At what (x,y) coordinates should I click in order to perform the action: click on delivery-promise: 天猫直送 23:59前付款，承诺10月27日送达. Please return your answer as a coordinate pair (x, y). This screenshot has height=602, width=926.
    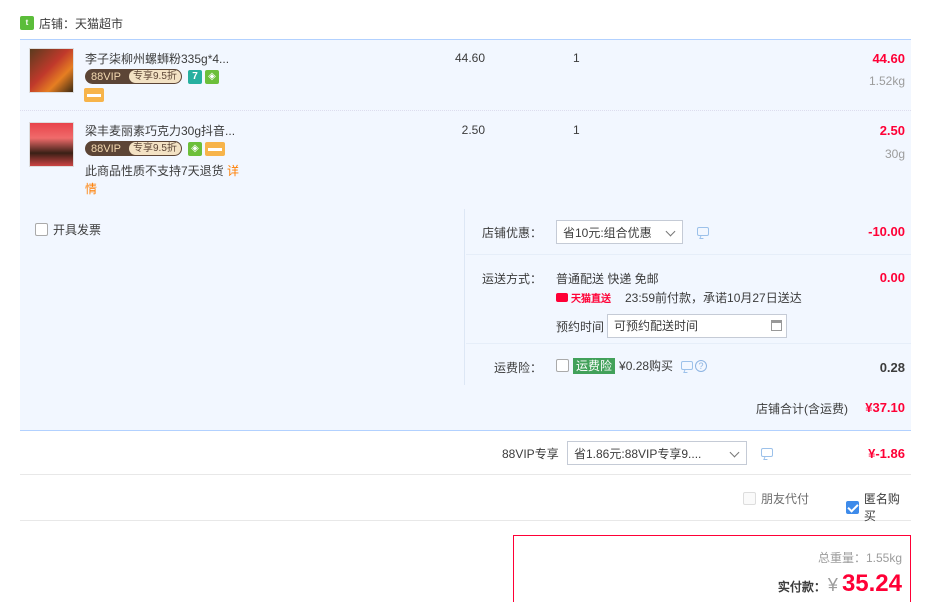
    Looking at the image, I should click on (679, 297).